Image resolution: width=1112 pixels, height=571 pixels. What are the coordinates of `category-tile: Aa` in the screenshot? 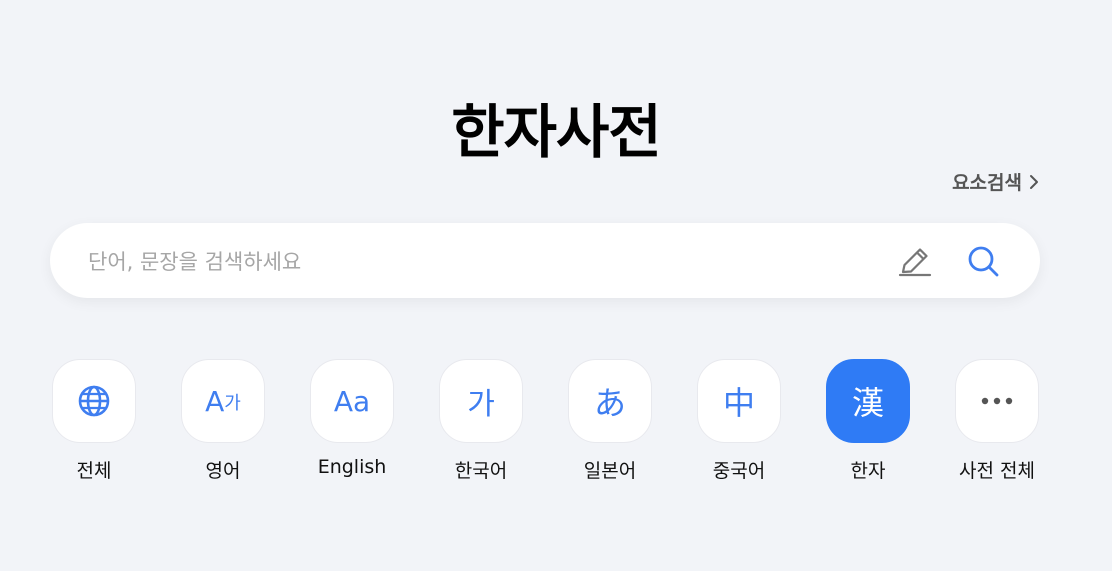 It's located at (352, 401).